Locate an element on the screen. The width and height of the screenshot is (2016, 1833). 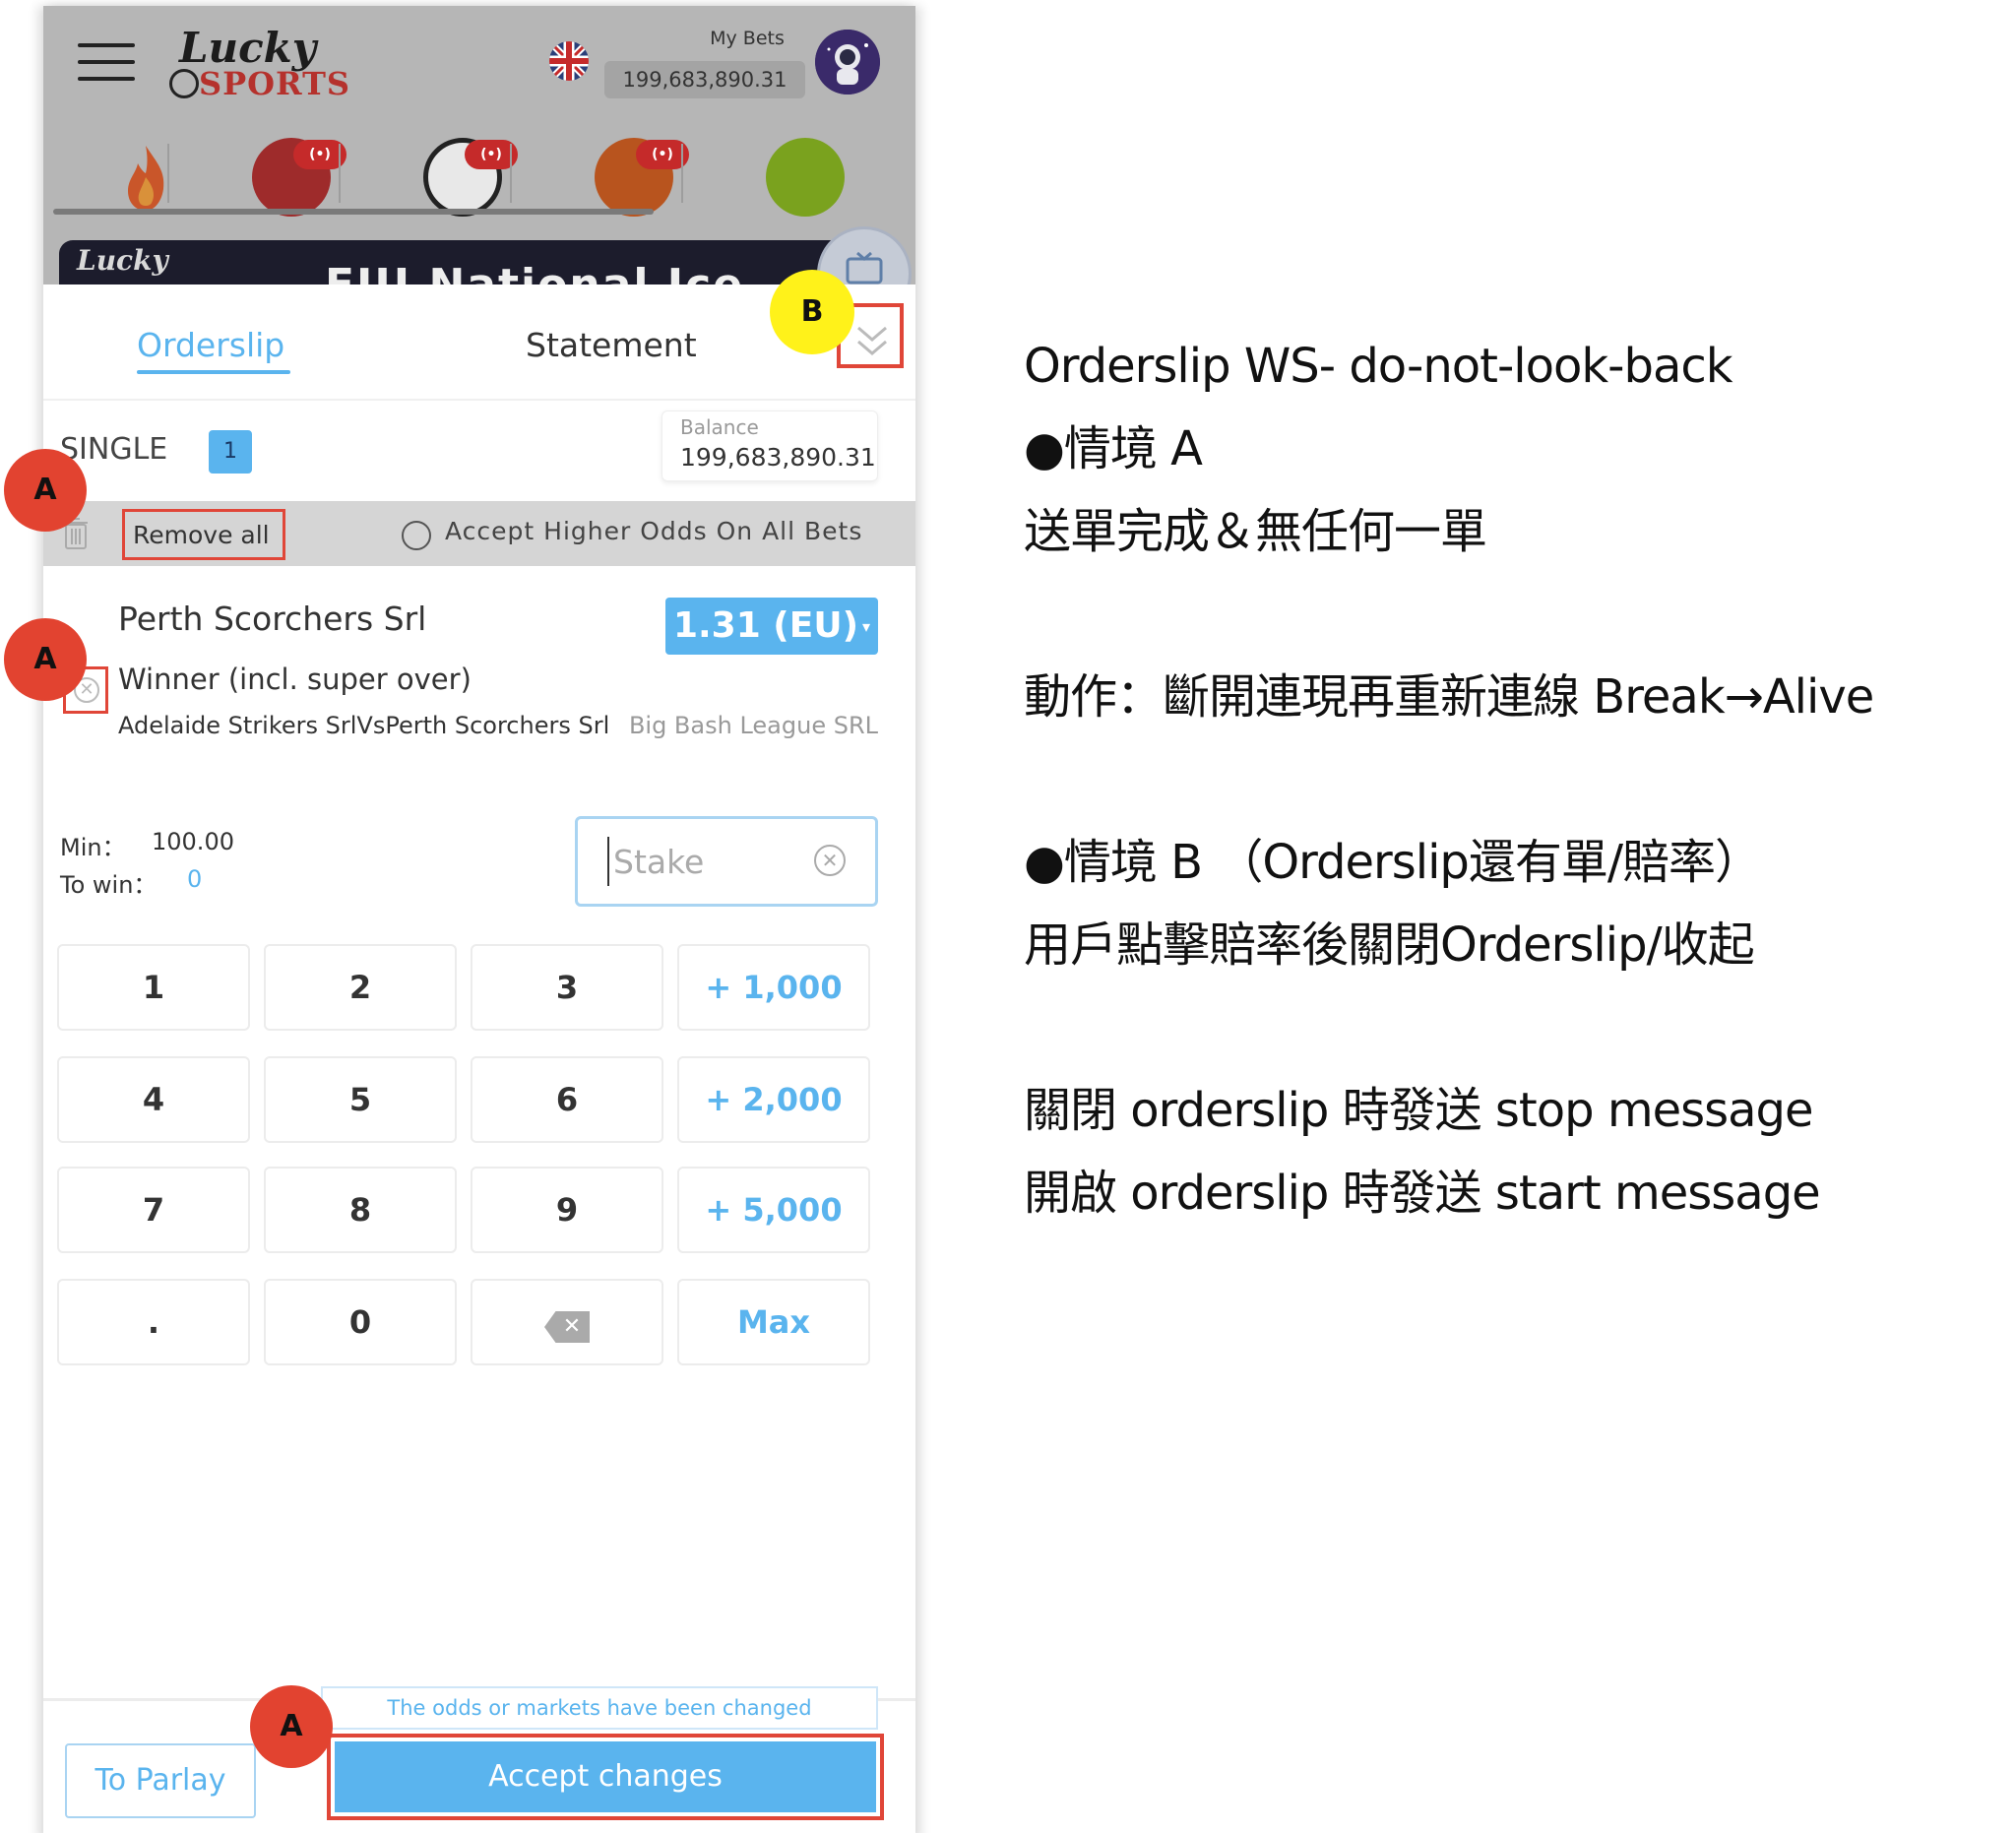
astronaut-avatar-icon is located at coordinates (847, 63).